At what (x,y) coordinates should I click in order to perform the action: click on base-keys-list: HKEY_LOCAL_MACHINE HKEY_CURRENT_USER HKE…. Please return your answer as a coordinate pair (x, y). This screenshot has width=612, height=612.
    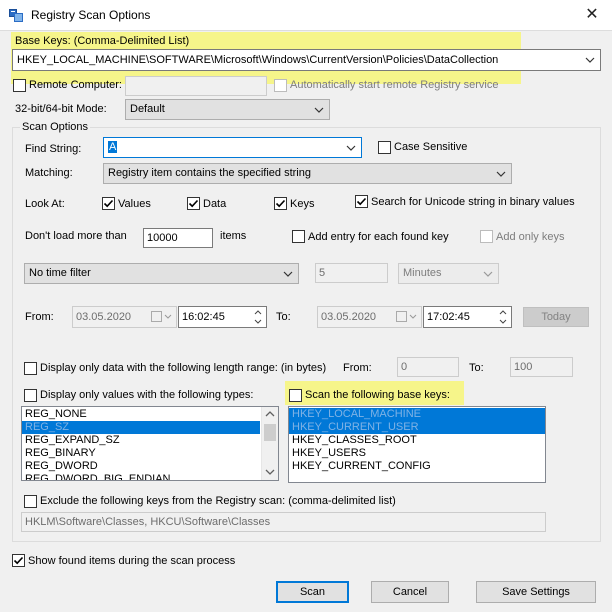
    Looking at the image, I should click on (417, 444).